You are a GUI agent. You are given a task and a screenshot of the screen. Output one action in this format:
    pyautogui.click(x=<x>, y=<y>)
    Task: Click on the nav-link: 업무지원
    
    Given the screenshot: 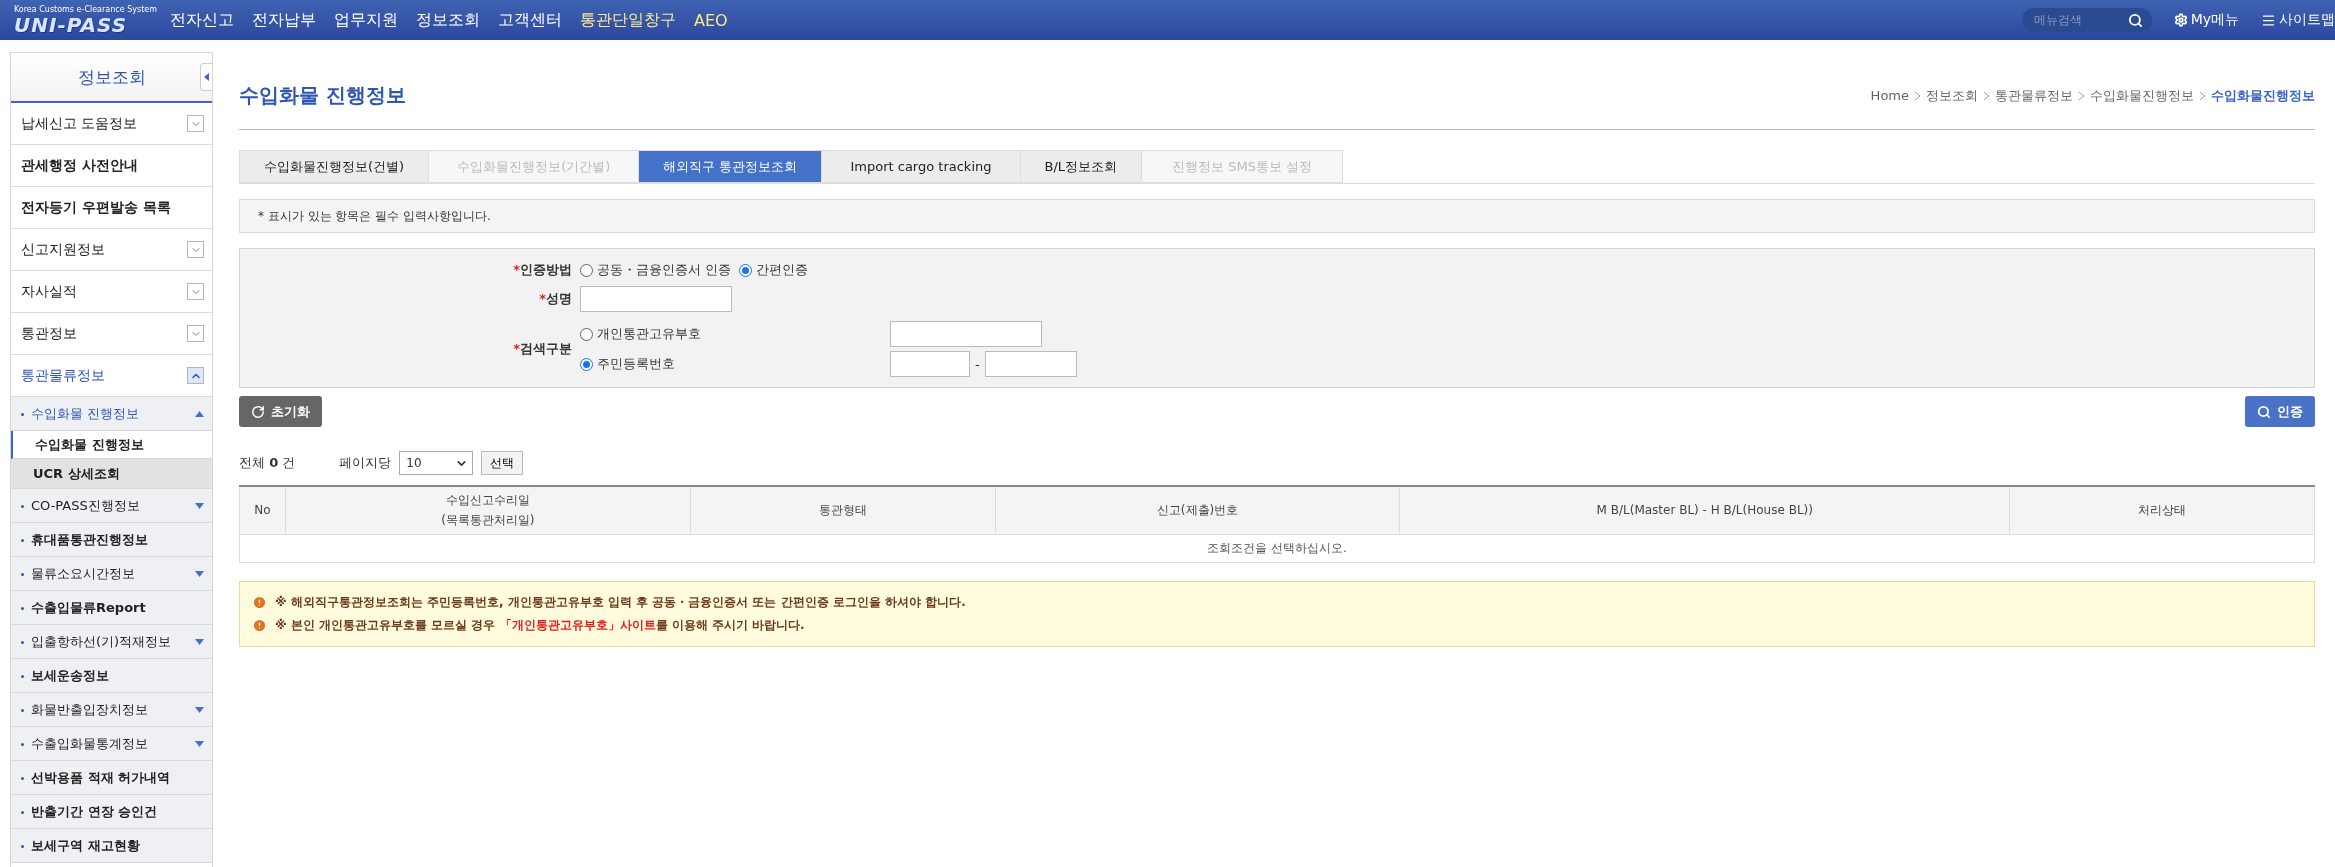 What is the action you would take?
    pyautogui.click(x=366, y=20)
    